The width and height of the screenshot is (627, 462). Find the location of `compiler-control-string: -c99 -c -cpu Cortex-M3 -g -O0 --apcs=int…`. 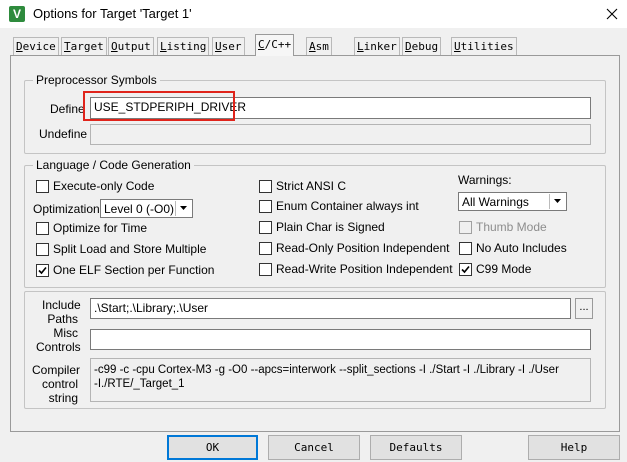

compiler-control-string: -c99 -c -cpu Cortex-M3 -g -O0 --apcs=int… is located at coordinates (340, 380).